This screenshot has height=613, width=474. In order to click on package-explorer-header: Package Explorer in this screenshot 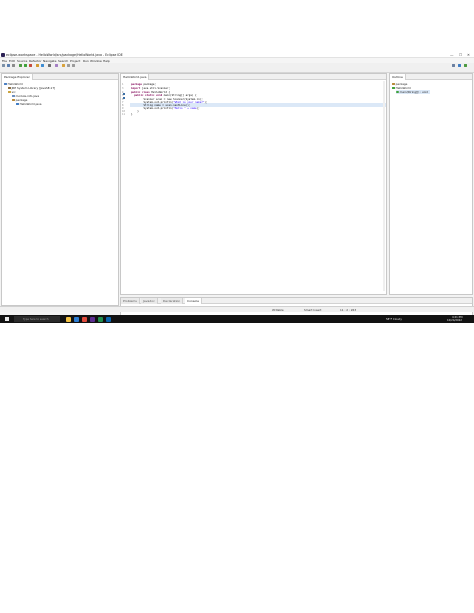, I will do `click(60, 77)`.